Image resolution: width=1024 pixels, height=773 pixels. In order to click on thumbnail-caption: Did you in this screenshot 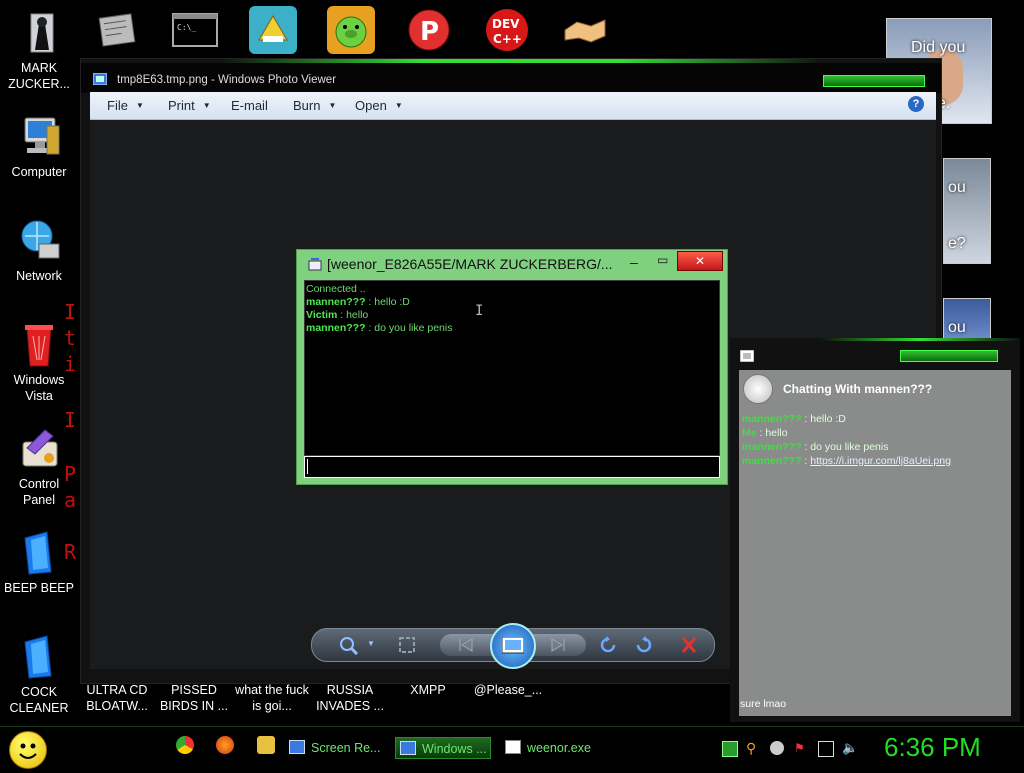, I will do `click(938, 47)`.